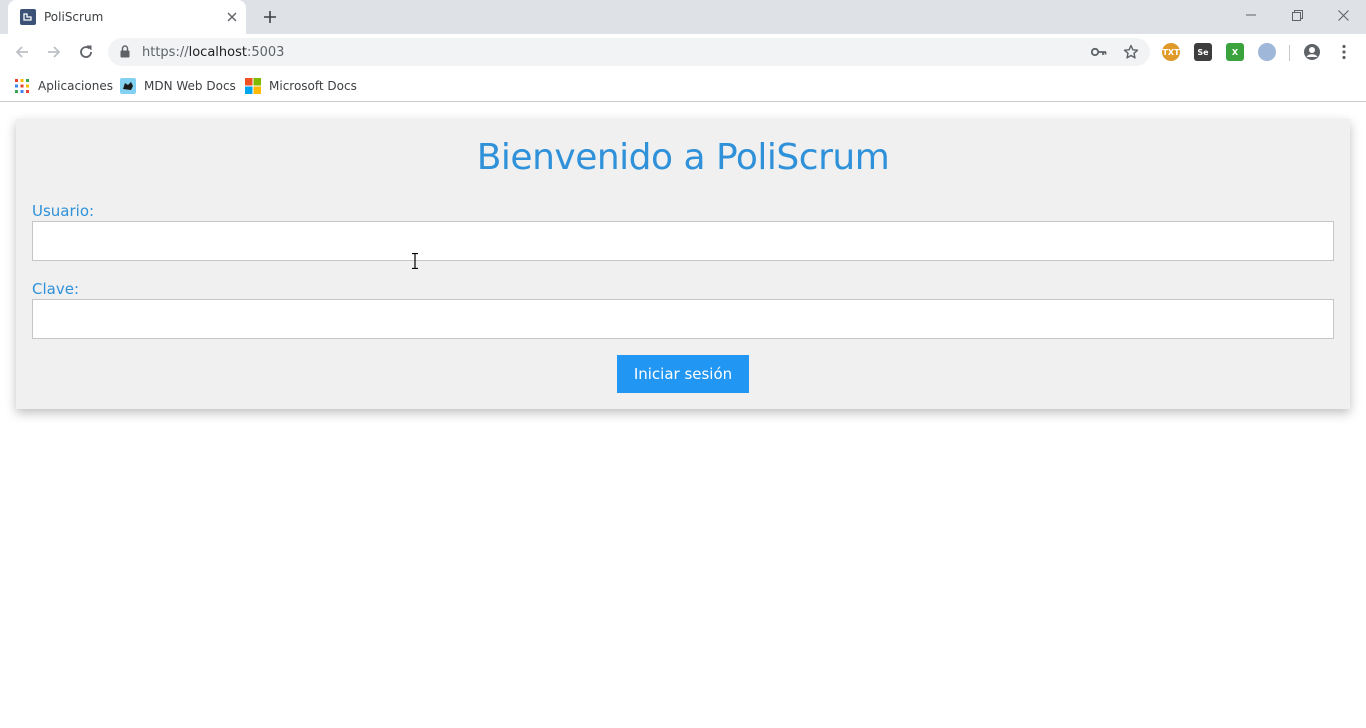 This screenshot has width=1366, height=728. What do you see at coordinates (683, 86) in the screenshot?
I see `bookmarks-bar: Aplicaciones MDN Web Docs Microsoft Docs` at bounding box center [683, 86].